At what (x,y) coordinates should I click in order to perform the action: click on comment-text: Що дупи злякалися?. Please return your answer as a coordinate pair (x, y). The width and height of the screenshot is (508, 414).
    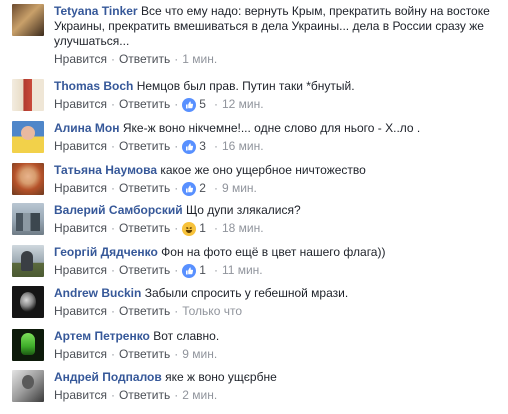
    Looking at the image, I should click on (243, 210).